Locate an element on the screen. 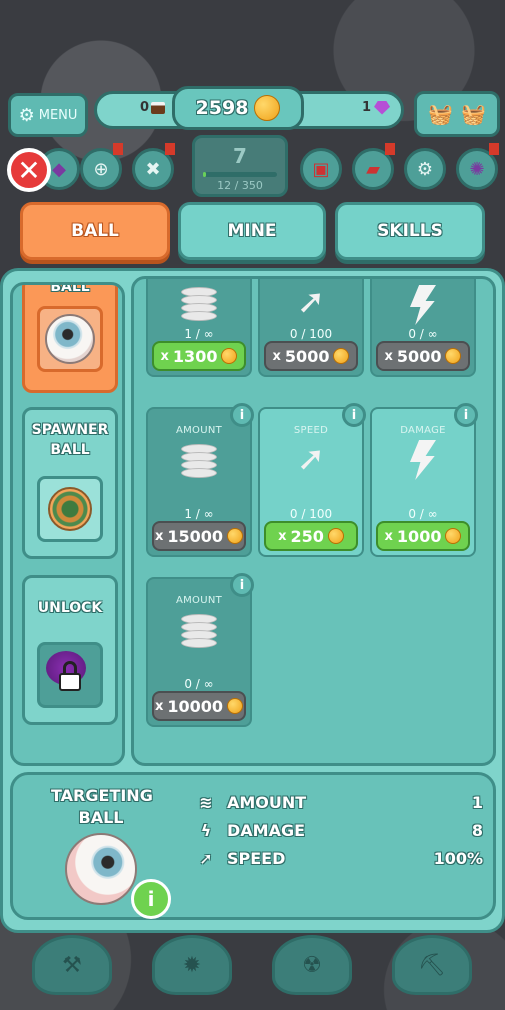  target-button: ⊕ is located at coordinates (101, 166).